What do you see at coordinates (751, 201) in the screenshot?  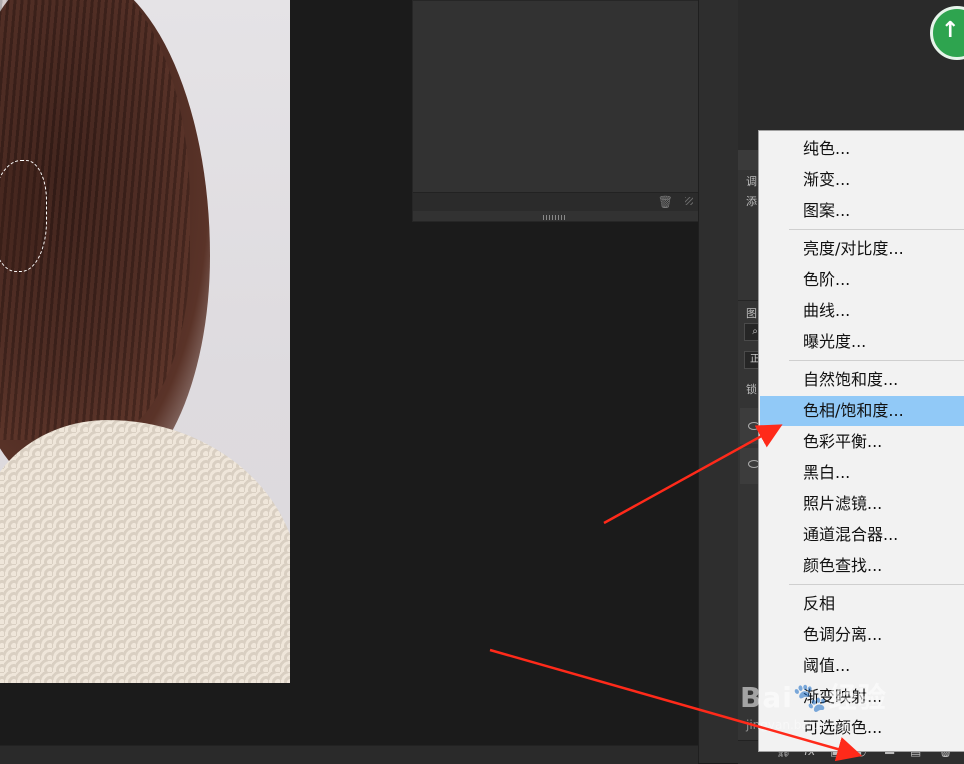 I see `adjustments-hint: 添` at bounding box center [751, 201].